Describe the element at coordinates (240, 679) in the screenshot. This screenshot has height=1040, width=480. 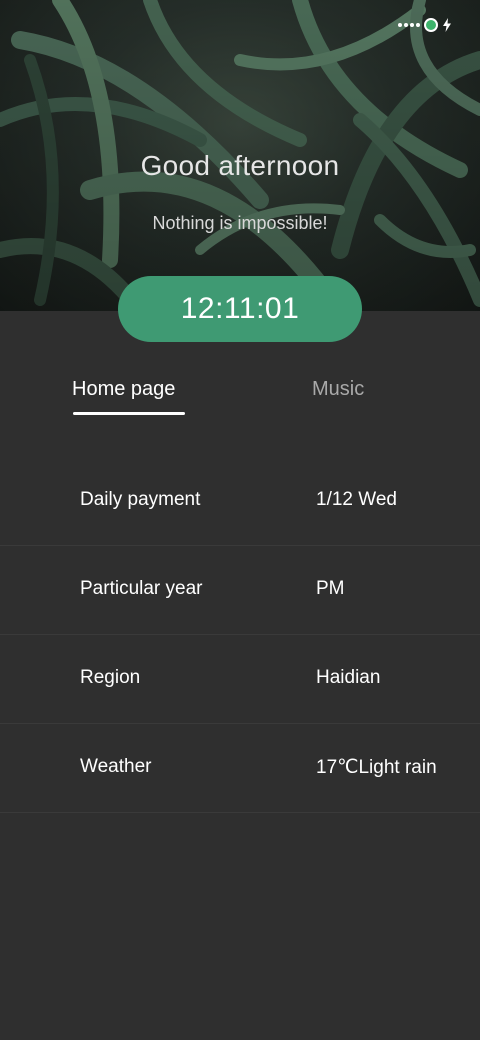
I see `info-row-region: Region Haidian` at that location.